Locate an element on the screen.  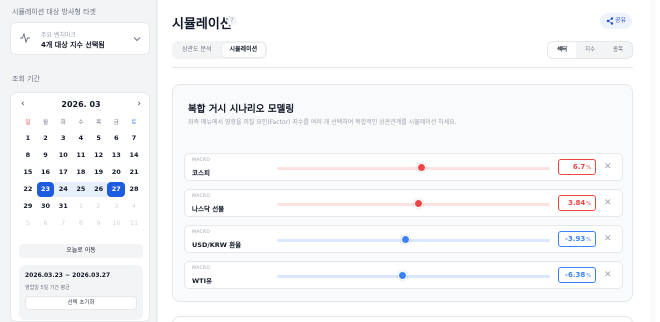
help-icon: ? is located at coordinates (232, 21).